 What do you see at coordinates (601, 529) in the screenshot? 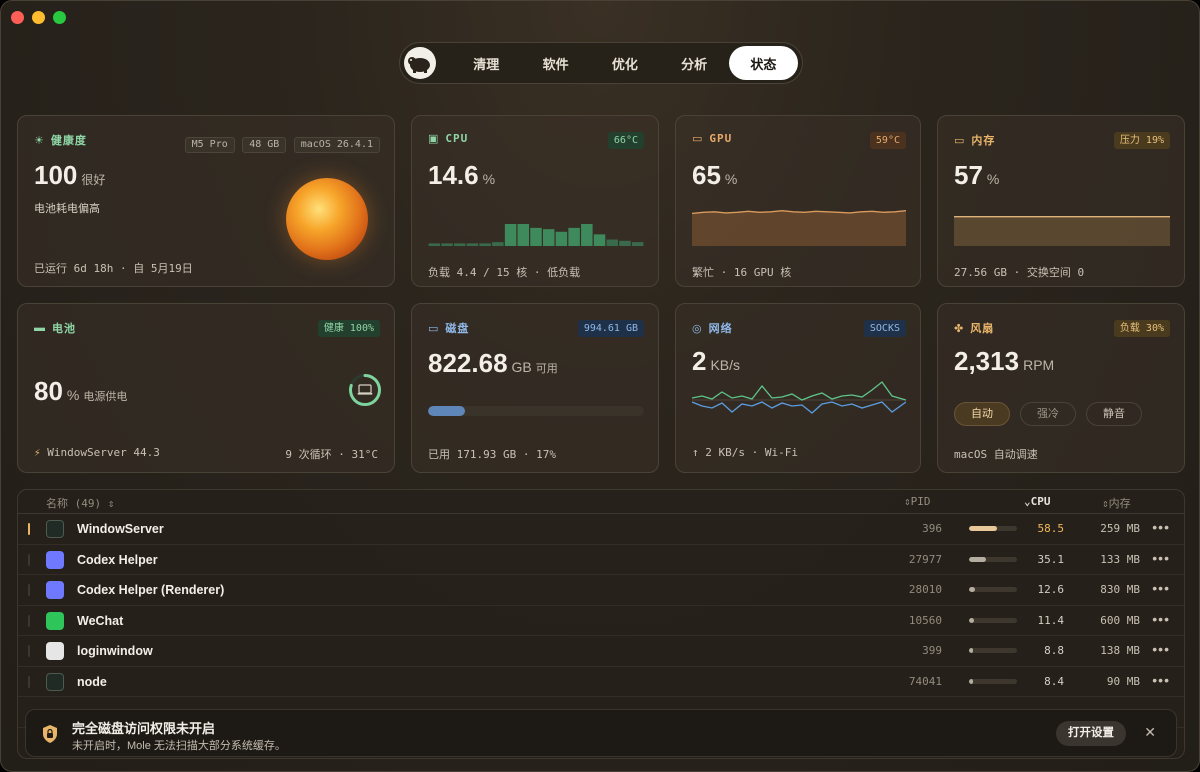
I see `table-row: WindowServer 396 58.5 259 MB •••` at bounding box center [601, 529].